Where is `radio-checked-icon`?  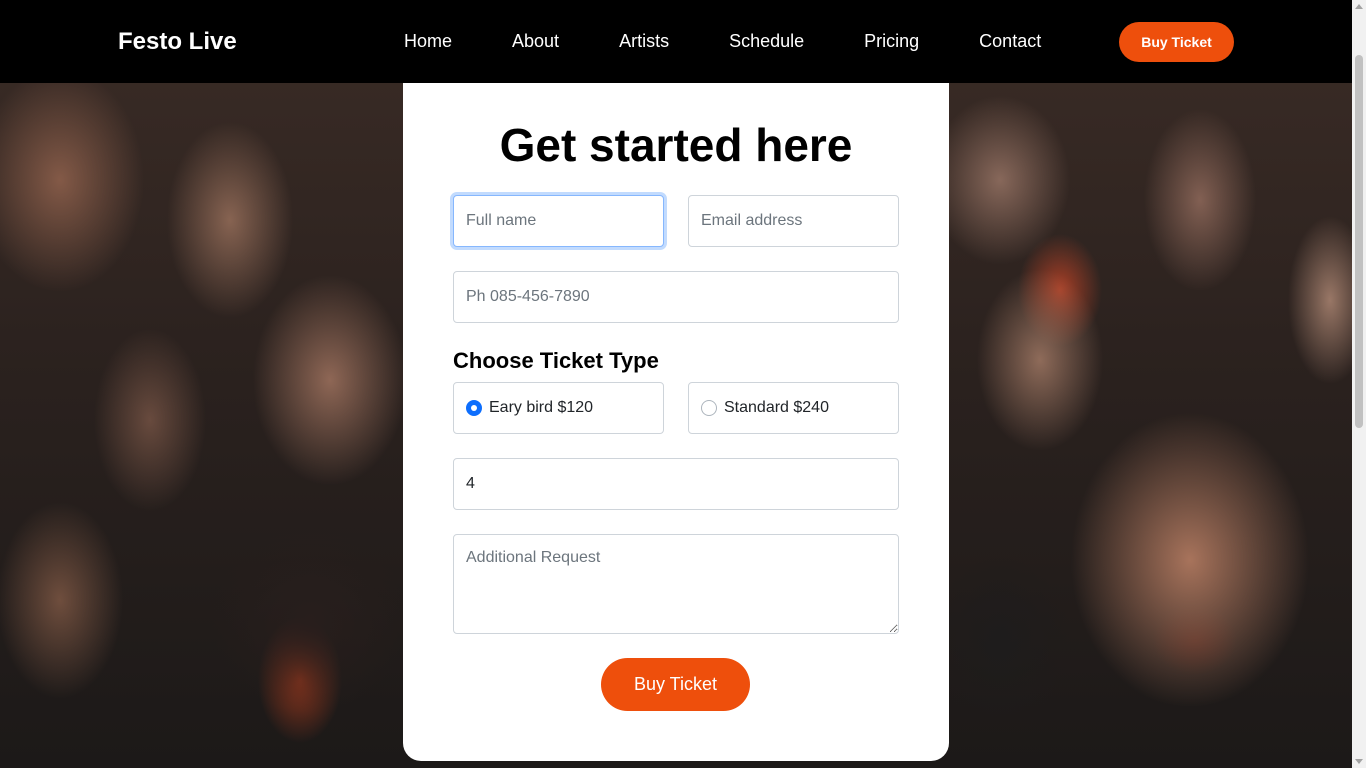 radio-checked-icon is located at coordinates (474, 408).